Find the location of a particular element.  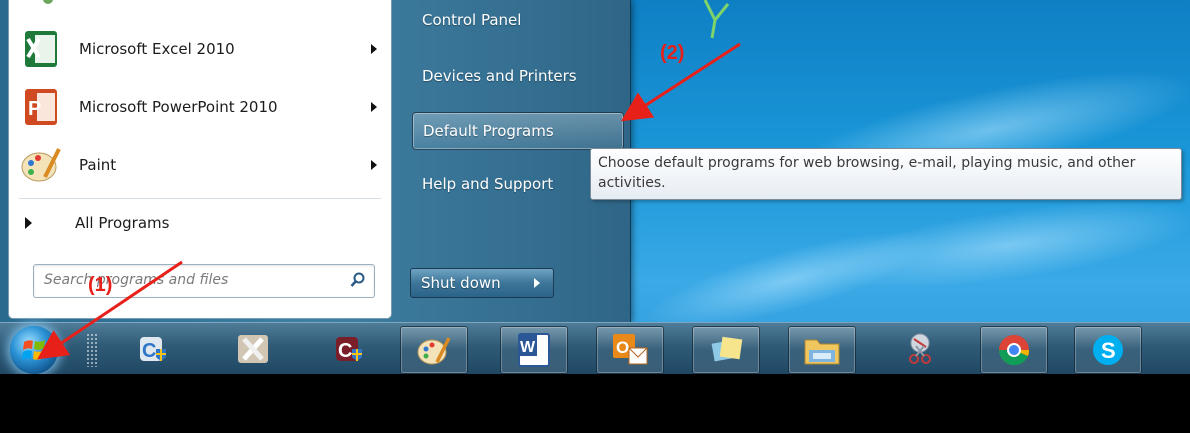

svg-text: S is located at coordinates (1108, 350).